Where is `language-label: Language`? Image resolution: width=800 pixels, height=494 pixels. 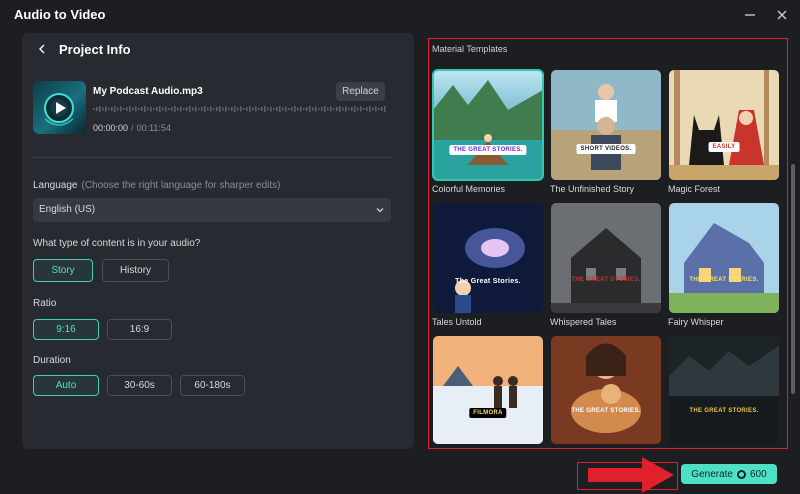 language-label: Language is located at coordinates (55, 185).